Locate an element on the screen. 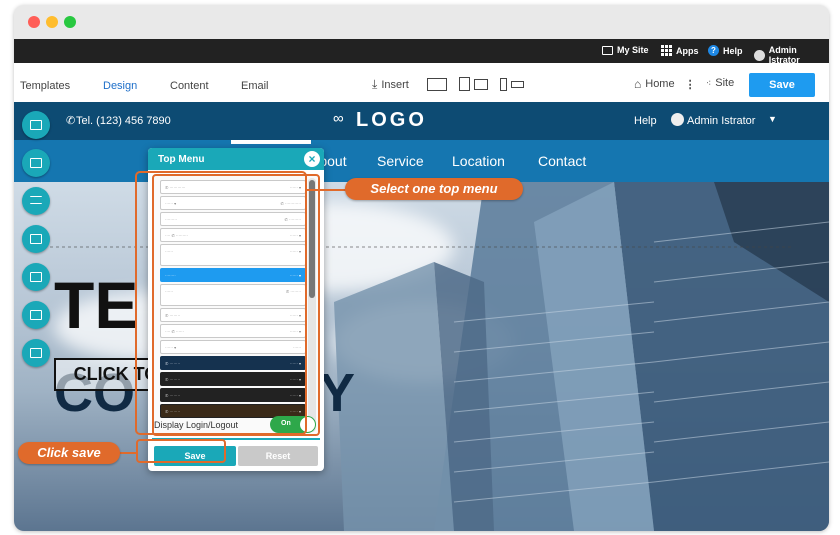  help-label: Help is located at coordinates (733, 50).